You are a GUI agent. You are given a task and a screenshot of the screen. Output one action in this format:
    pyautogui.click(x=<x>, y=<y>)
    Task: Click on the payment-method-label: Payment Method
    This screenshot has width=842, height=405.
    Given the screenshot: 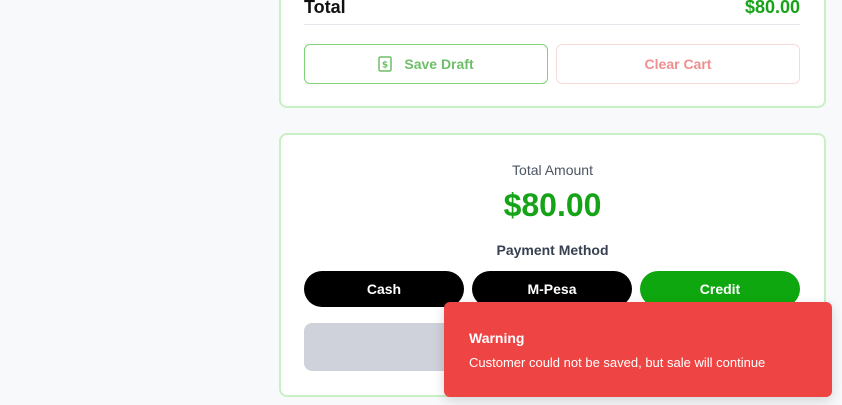 What is the action you would take?
    pyautogui.click(x=552, y=250)
    